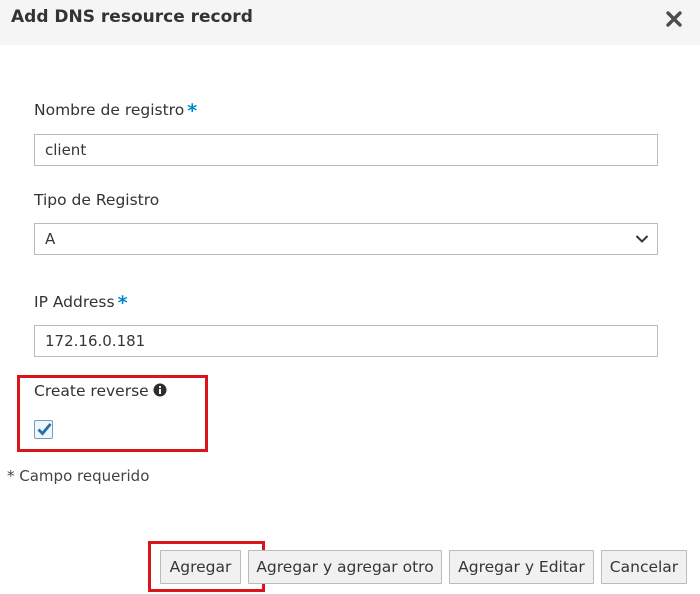 This screenshot has width=700, height=594. I want to click on create-reverse-checkbox, so click(43, 429).